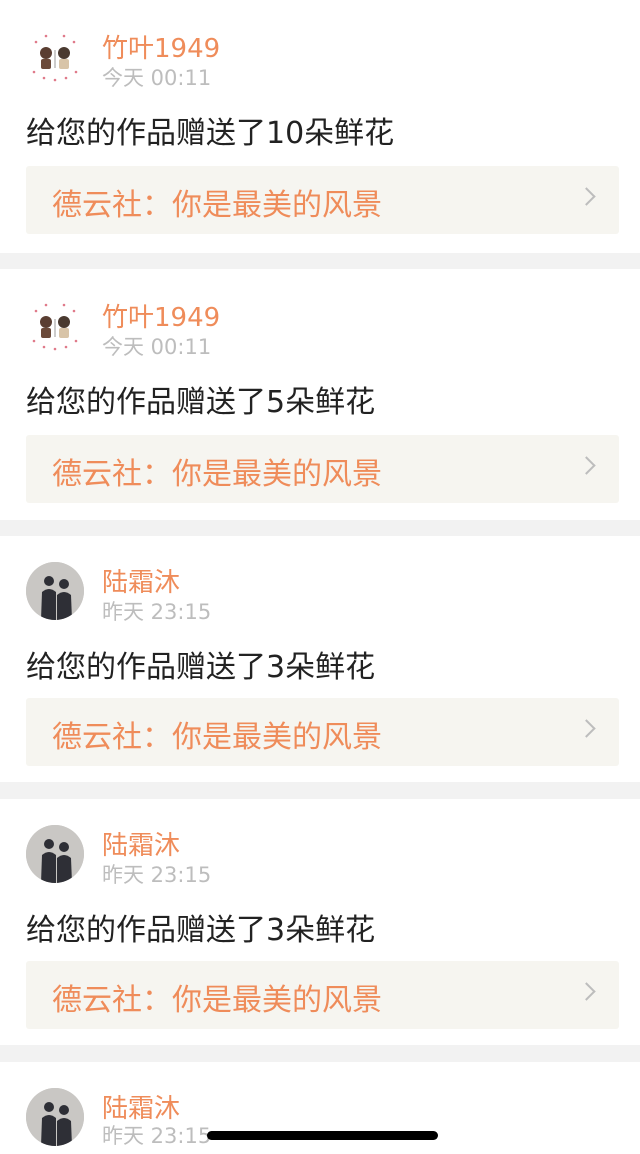  What do you see at coordinates (201, 402) in the screenshot?
I see `gift-message: 给您的作品赠送了5朵鲜花` at bounding box center [201, 402].